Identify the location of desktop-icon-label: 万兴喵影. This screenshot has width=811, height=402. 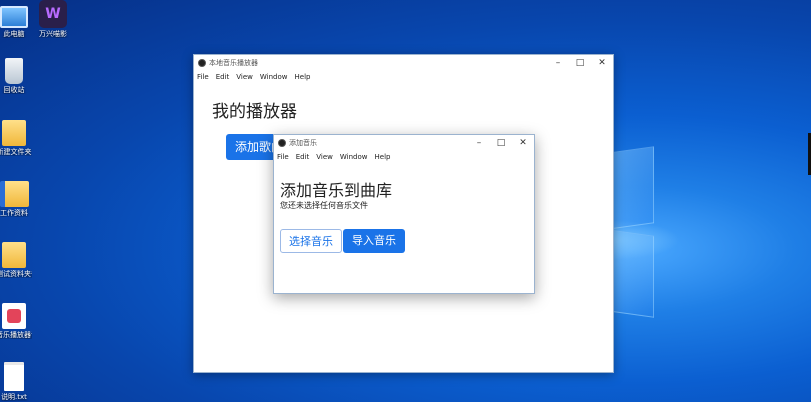
(53, 34).